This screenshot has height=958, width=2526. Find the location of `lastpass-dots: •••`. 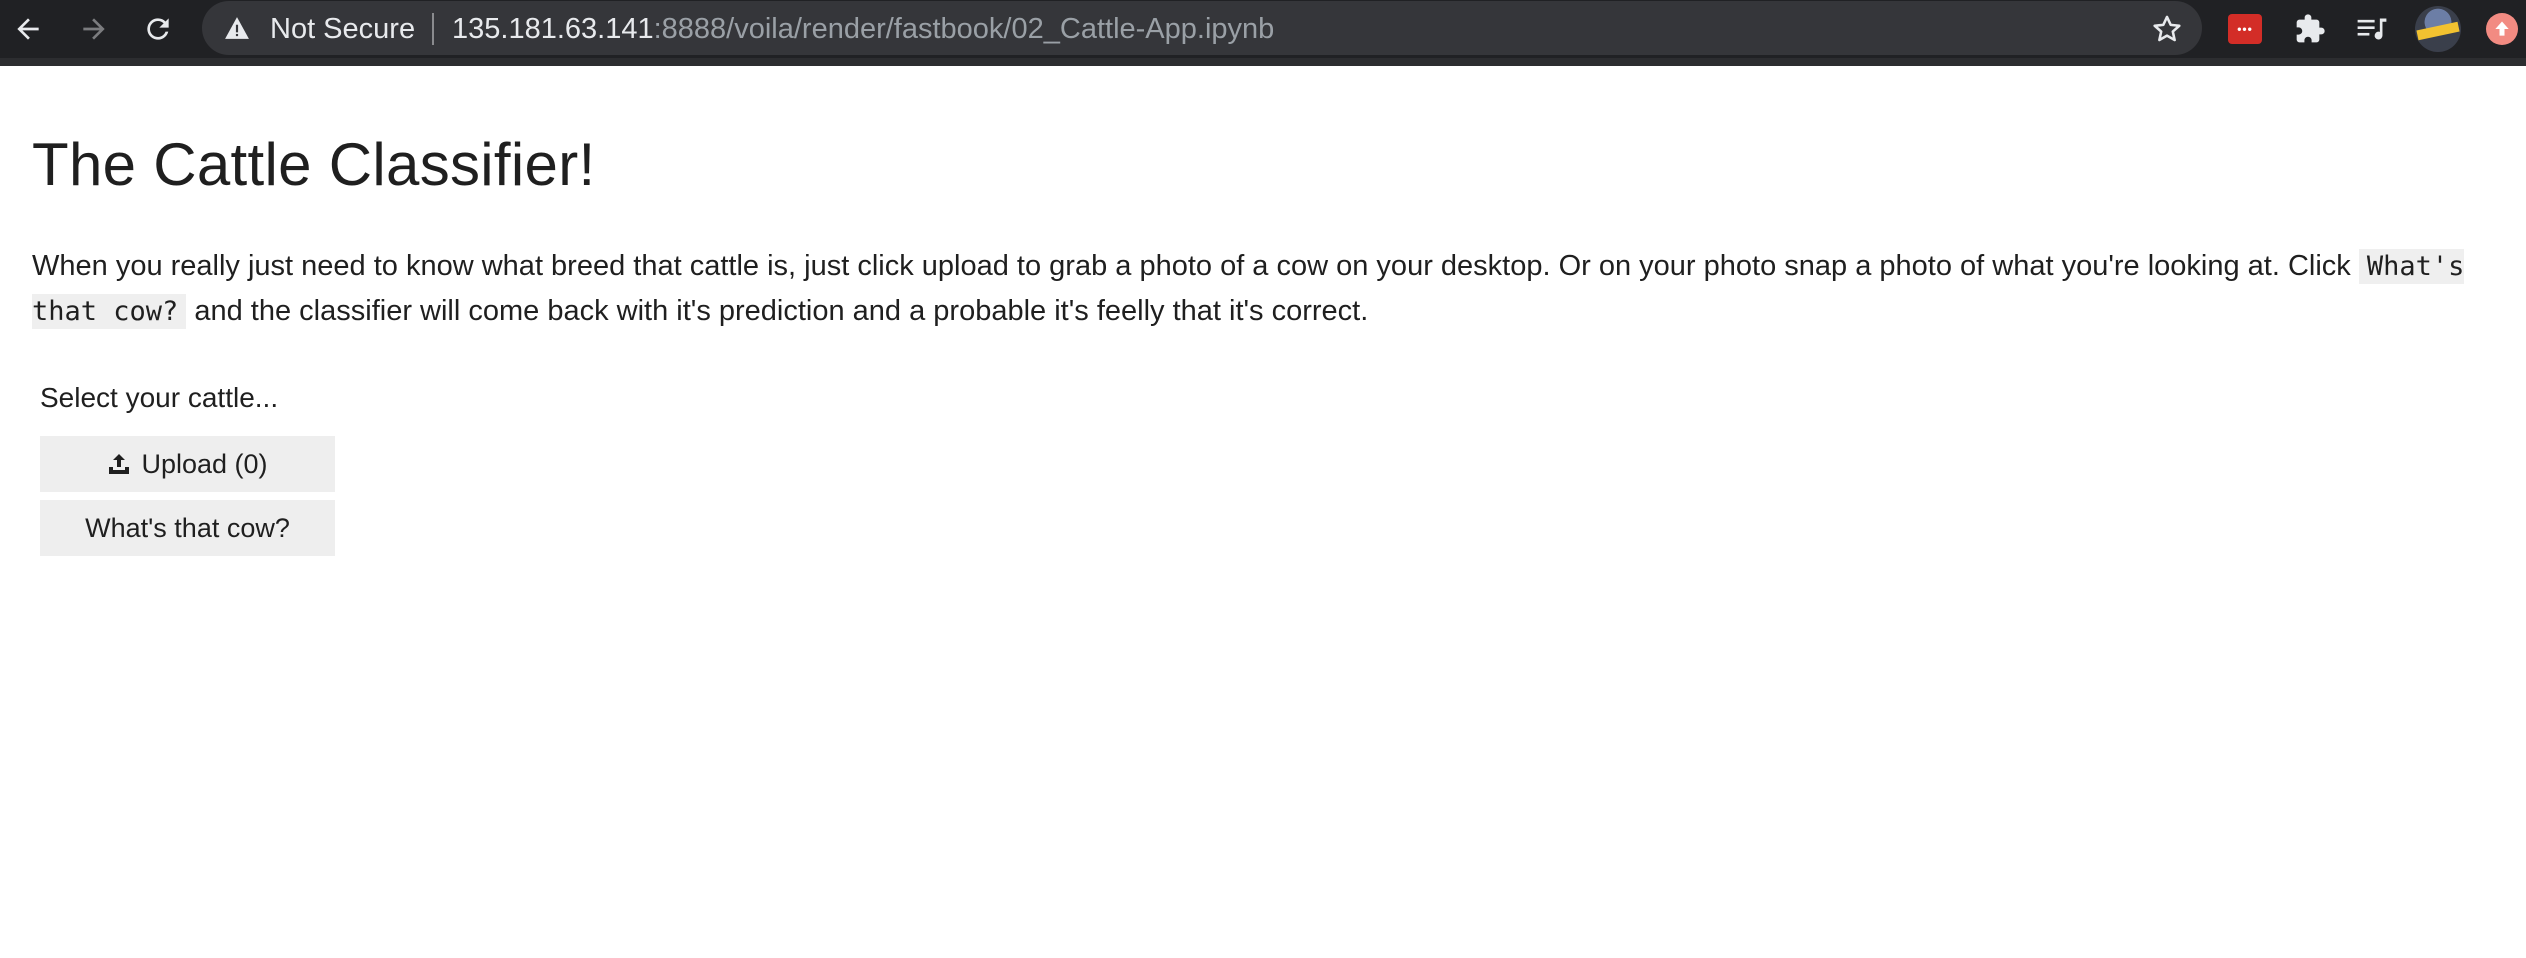

lastpass-dots: ••• is located at coordinates (2245, 29).